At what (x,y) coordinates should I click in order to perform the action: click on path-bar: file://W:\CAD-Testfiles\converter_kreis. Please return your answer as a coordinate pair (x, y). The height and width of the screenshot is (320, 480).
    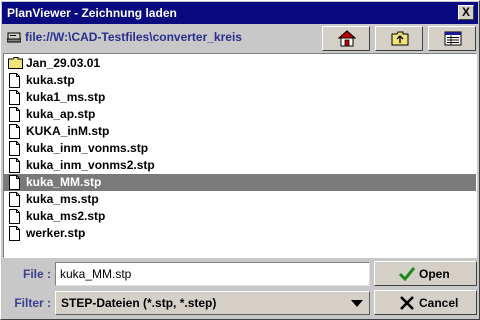
    Looking at the image, I should click on (162, 38).